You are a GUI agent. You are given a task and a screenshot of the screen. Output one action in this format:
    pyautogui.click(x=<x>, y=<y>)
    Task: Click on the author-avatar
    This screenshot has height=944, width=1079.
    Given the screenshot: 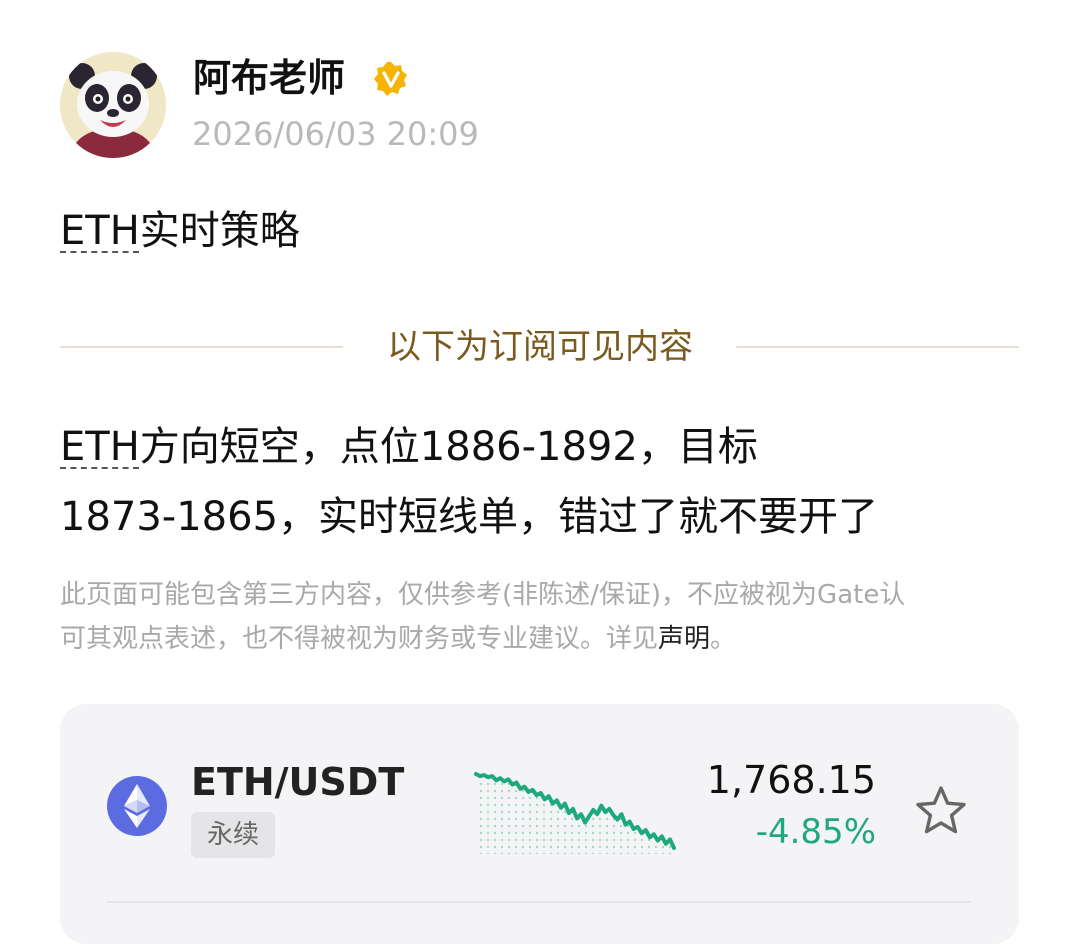 What is the action you would take?
    pyautogui.click(x=113, y=105)
    